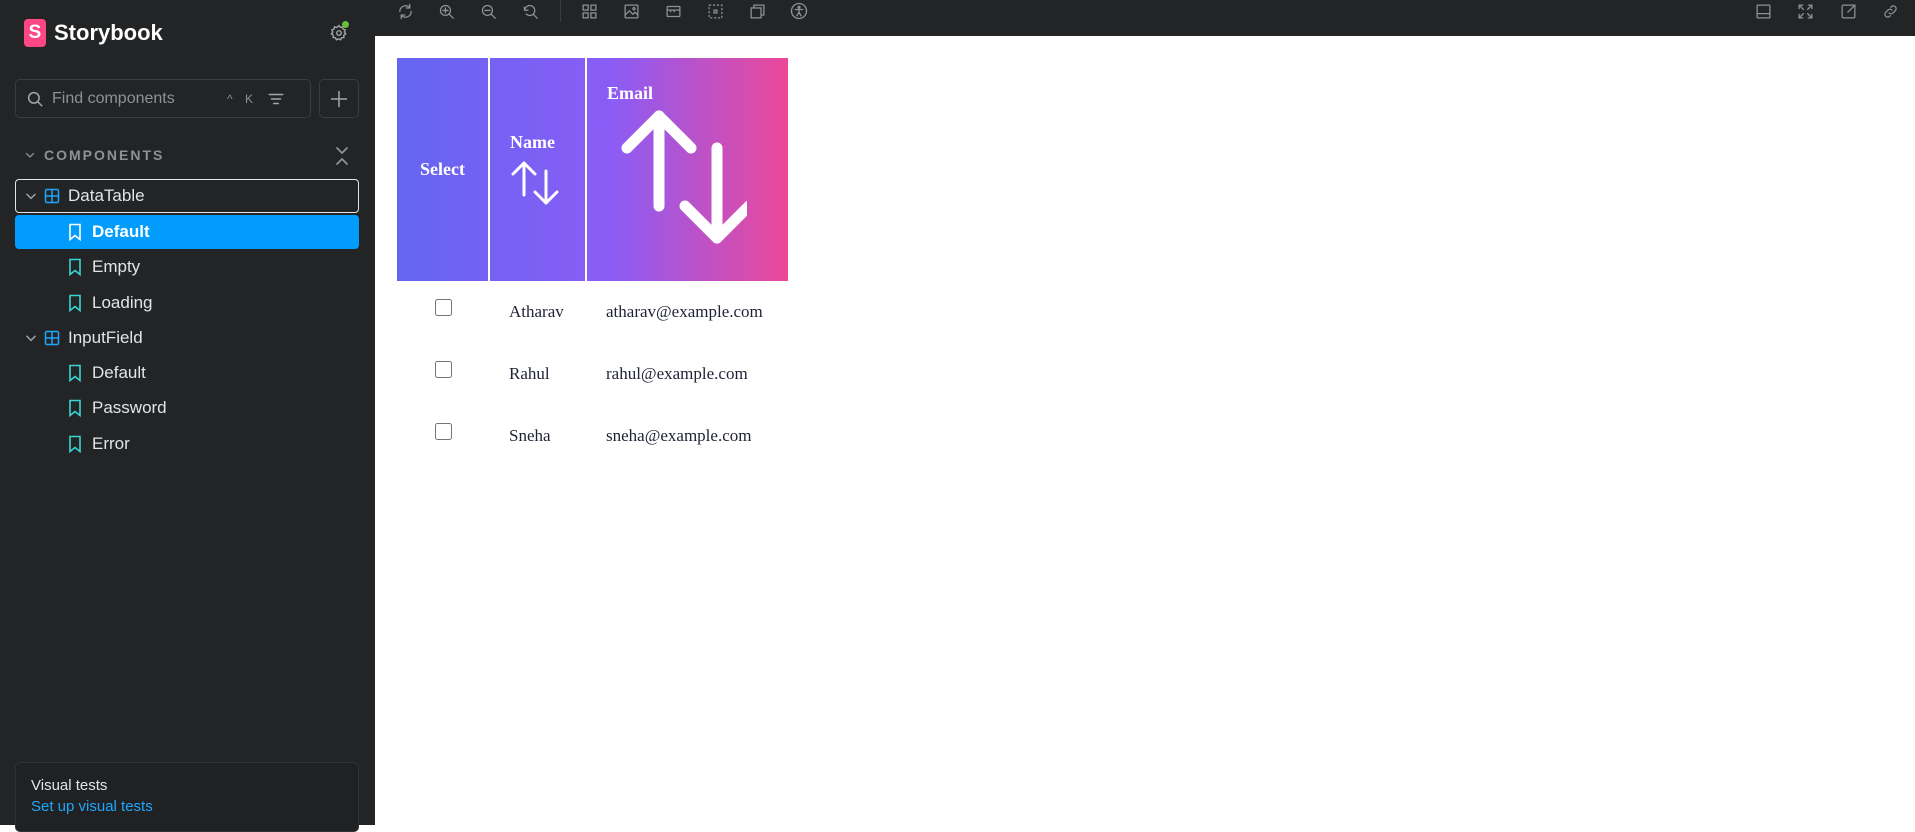 This screenshot has width=1915, height=832. I want to click on tree-component-datatable: DataTable, so click(187, 196).